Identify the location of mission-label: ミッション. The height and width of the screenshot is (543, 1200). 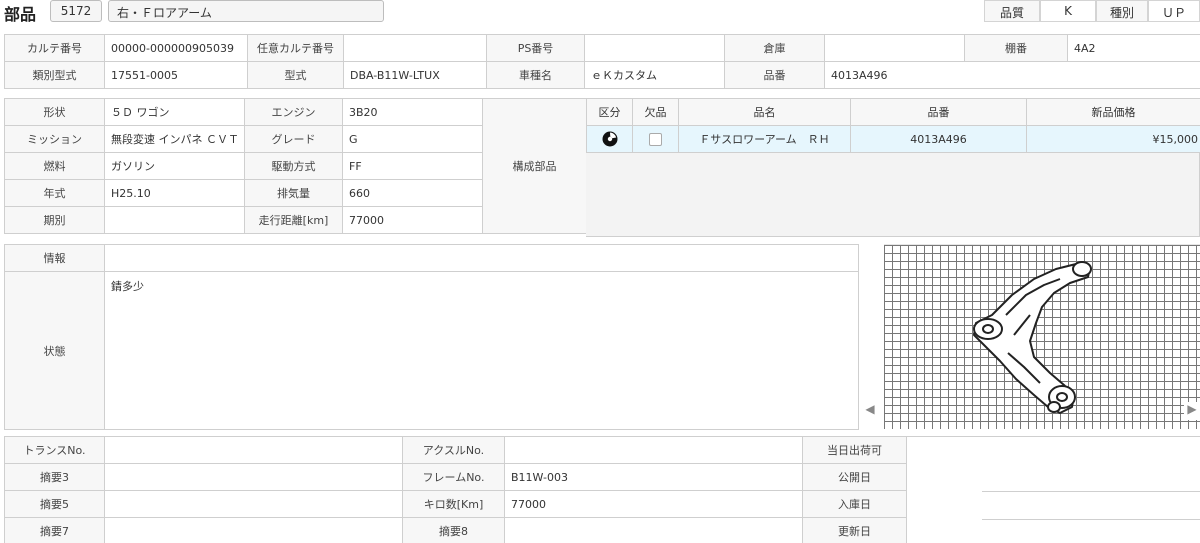
(54, 139).